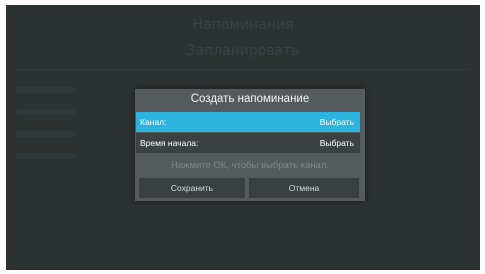  I want to click on dialog-title: Создать напоминание, so click(250, 99).